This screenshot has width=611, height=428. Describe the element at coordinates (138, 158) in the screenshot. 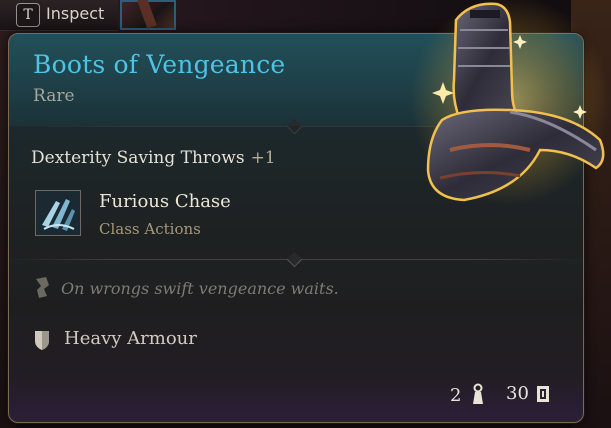

I see `stat-label: Dexterity Saving Throws` at that location.